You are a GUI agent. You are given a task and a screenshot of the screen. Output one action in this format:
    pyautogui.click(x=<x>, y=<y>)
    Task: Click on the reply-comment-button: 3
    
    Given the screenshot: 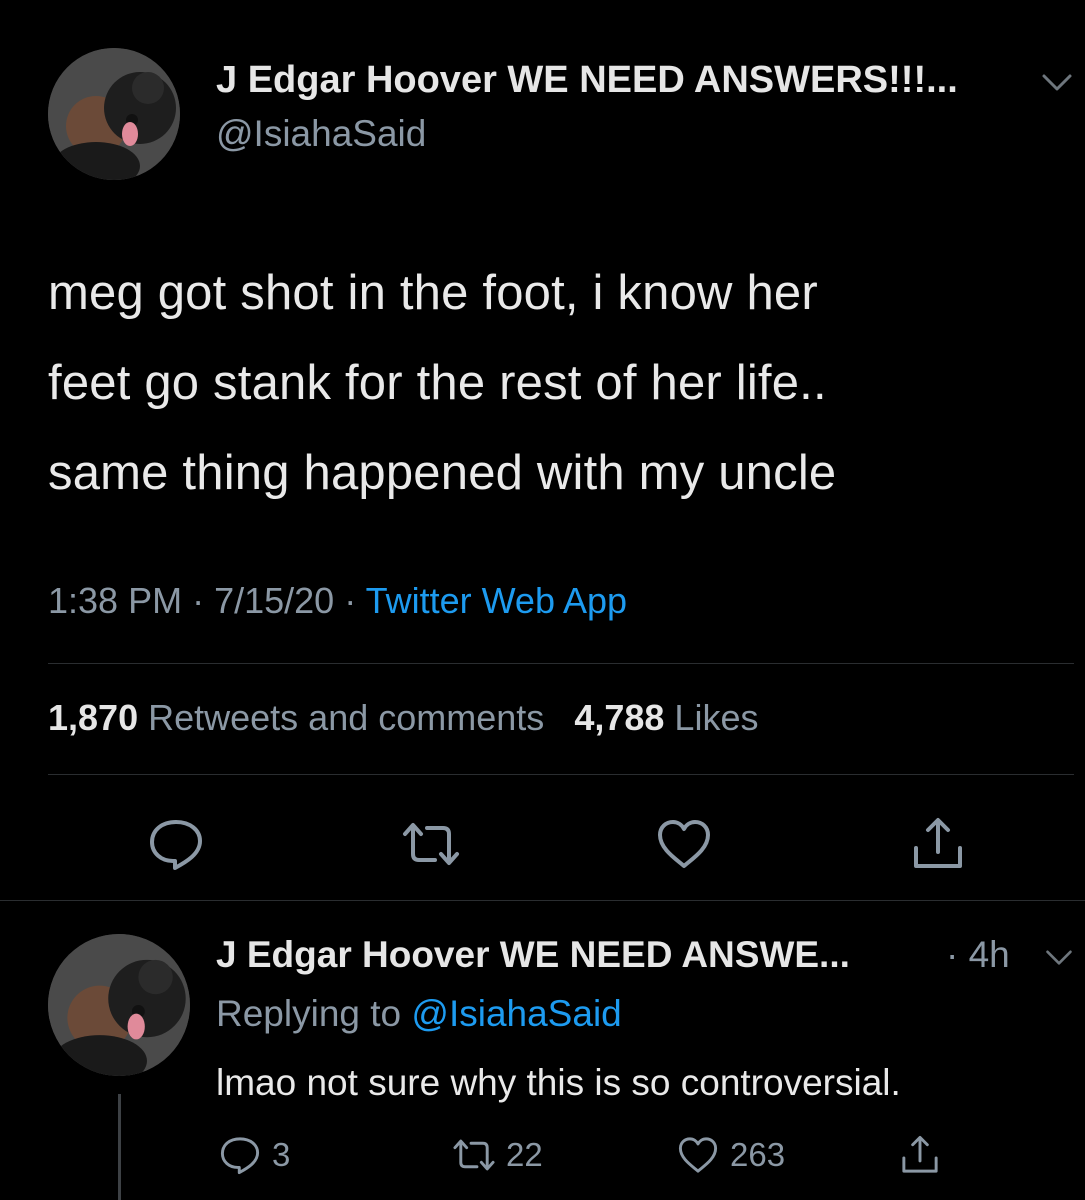 What is the action you would take?
    pyautogui.click(x=254, y=1155)
    